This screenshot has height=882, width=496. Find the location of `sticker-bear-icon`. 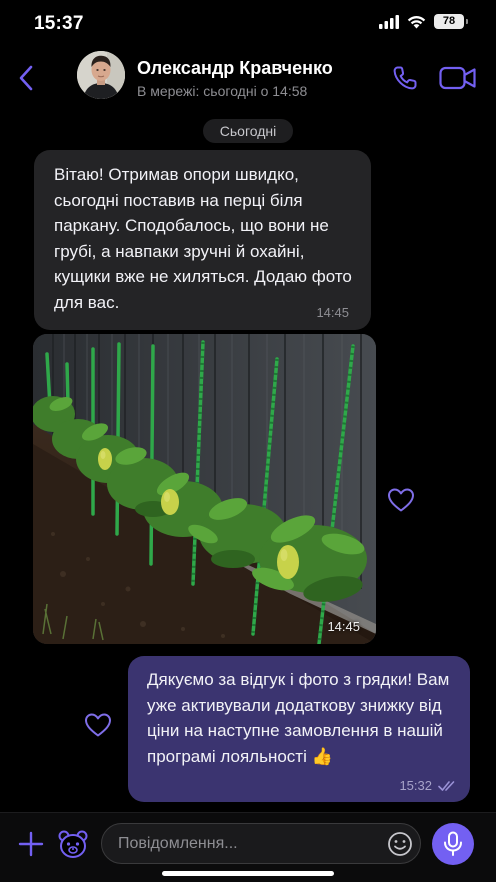

sticker-bear-icon is located at coordinates (73, 844).